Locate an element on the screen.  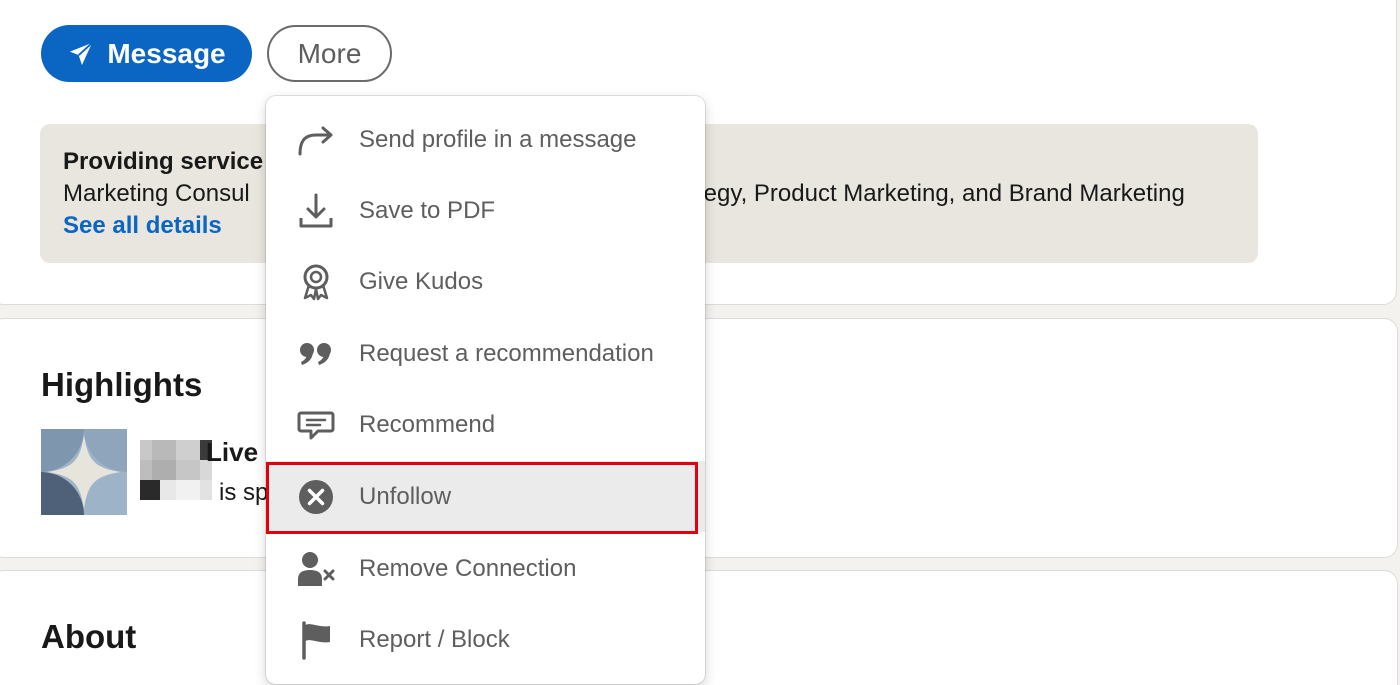
menu-item-report-block: Report / Block is located at coordinates (485, 639).